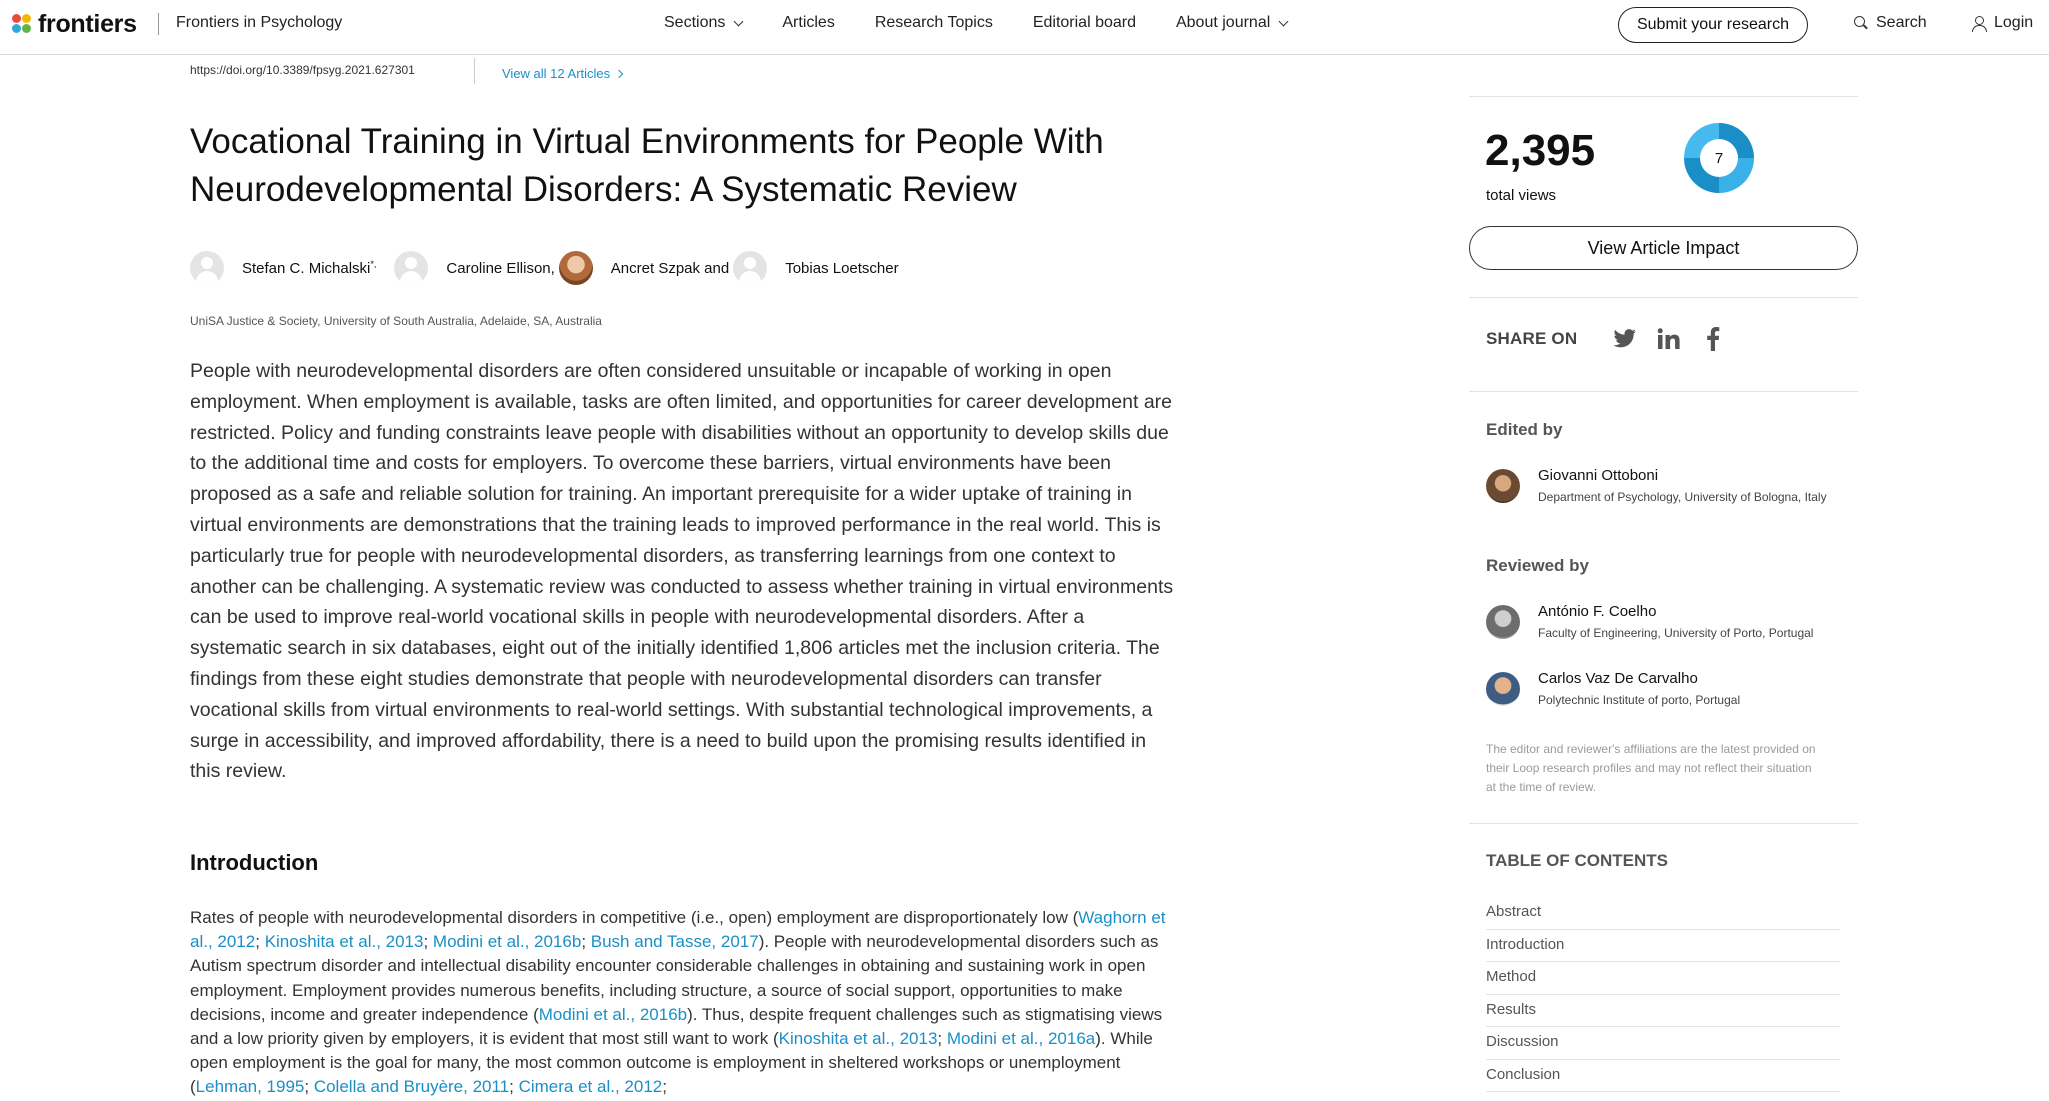 Image resolution: width=2049 pixels, height=1101 pixels. I want to click on search-button: Search, so click(1890, 23).